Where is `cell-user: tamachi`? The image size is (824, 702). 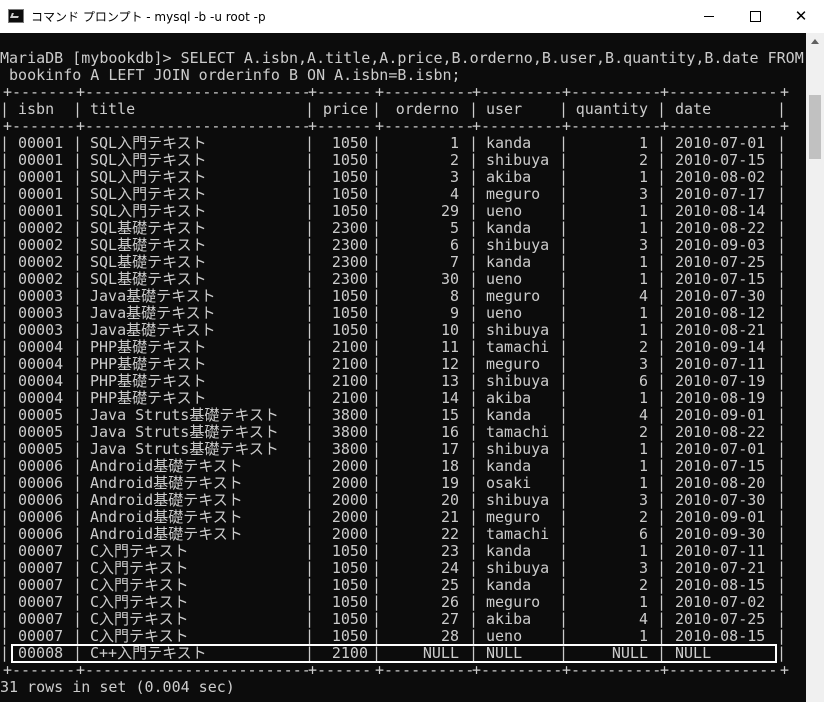 cell-user: tamachi is located at coordinates (518, 347).